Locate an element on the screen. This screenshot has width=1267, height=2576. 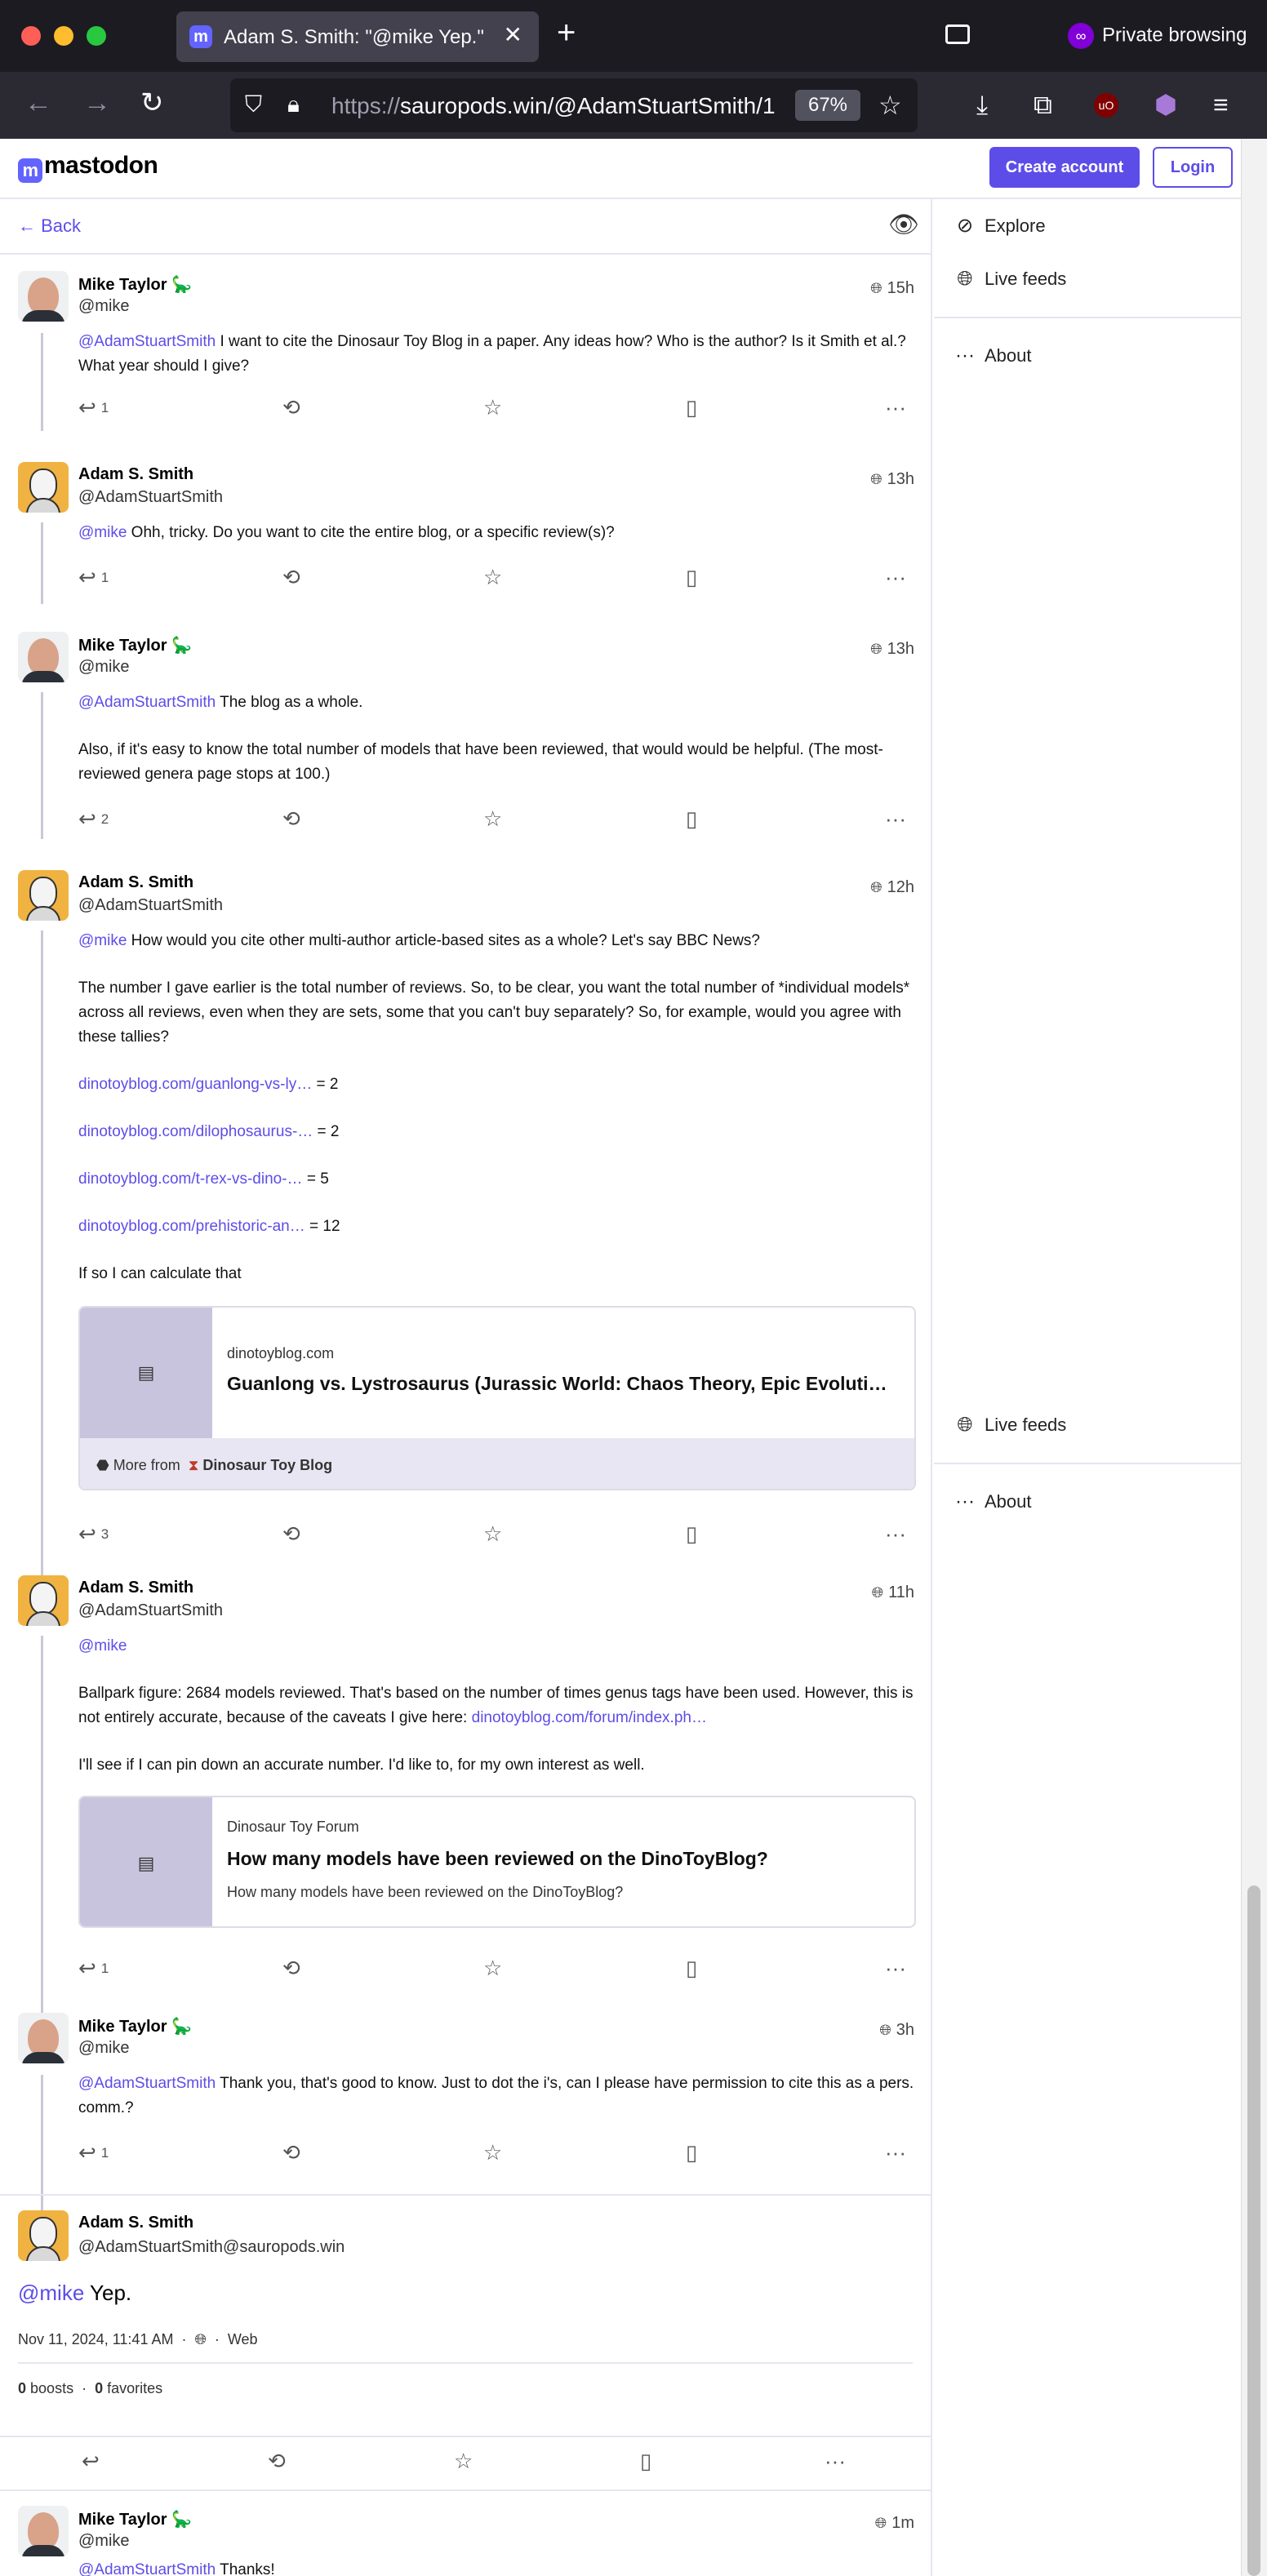
shield-icon: ⛉ is located at coordinates (253, 104).